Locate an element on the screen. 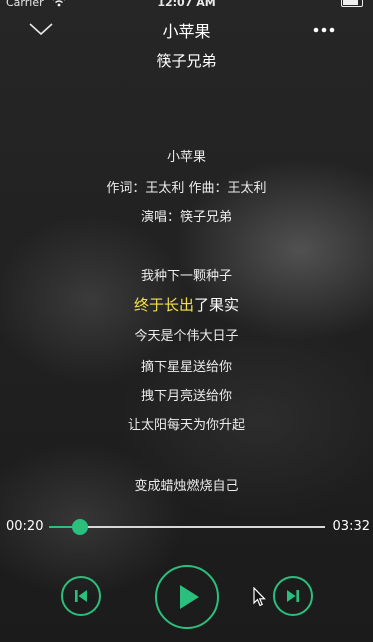 The height and width of the screenshot is (642, 373). lyric-line: 作词：王太利 作曲：王太利 is located at coordinates (186, 188).